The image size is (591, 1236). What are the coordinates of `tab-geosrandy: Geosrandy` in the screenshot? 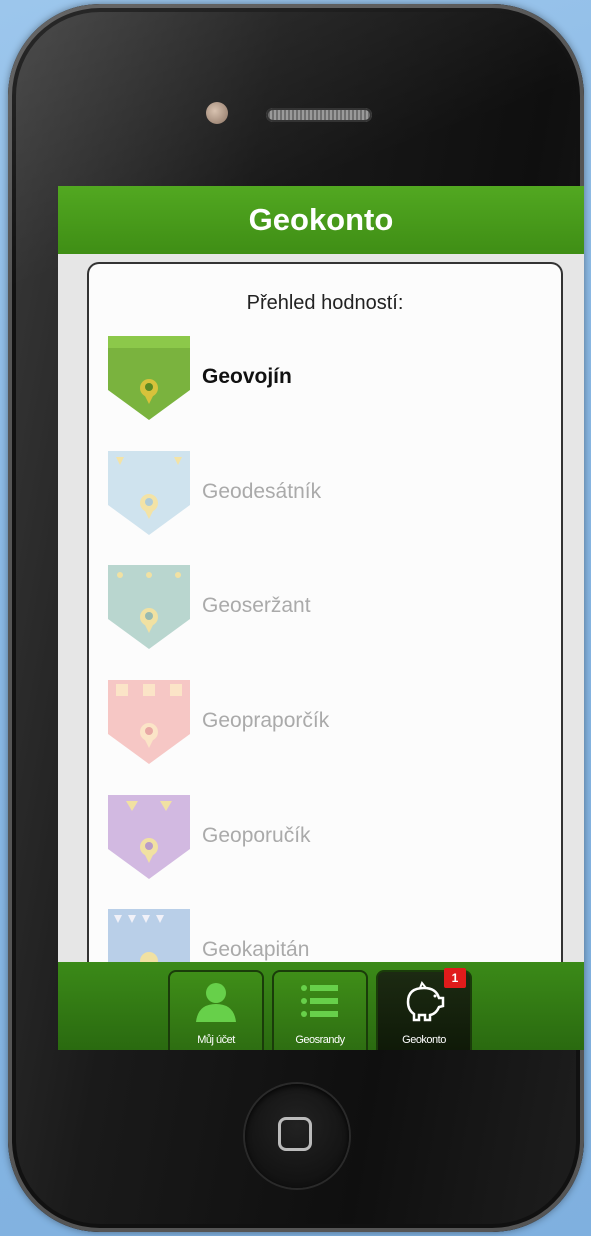 It's located at (320, 1010).